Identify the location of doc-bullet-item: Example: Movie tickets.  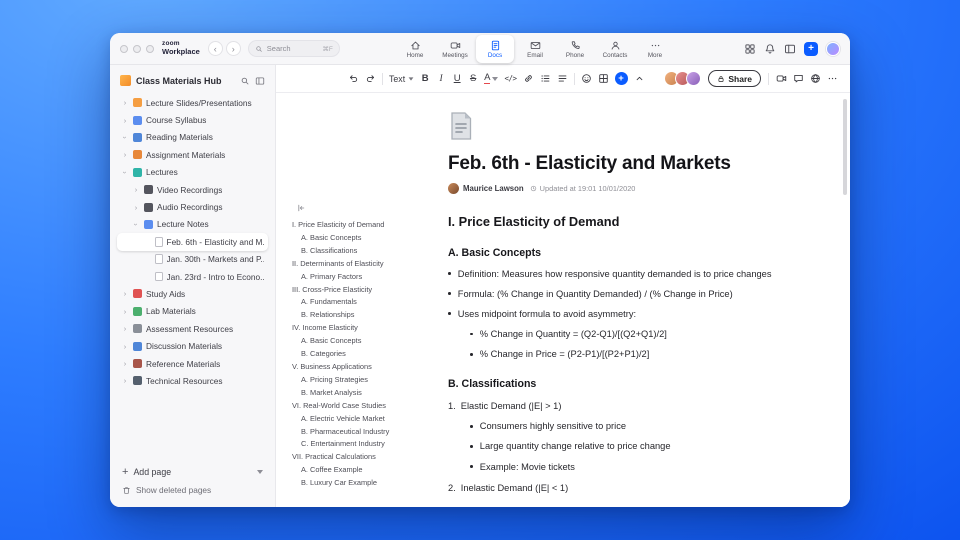
(629, 467).